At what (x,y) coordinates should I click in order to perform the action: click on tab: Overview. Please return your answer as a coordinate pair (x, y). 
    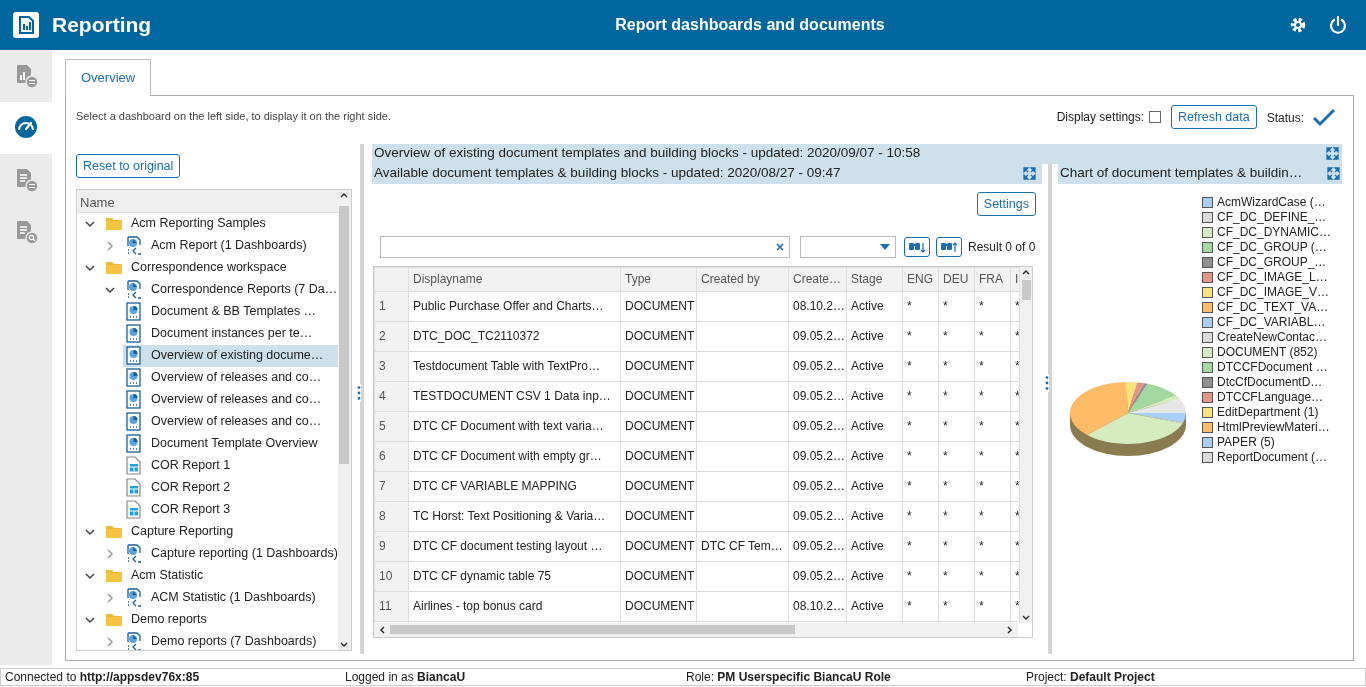
    Looking at the image, I should click on (108, 77).